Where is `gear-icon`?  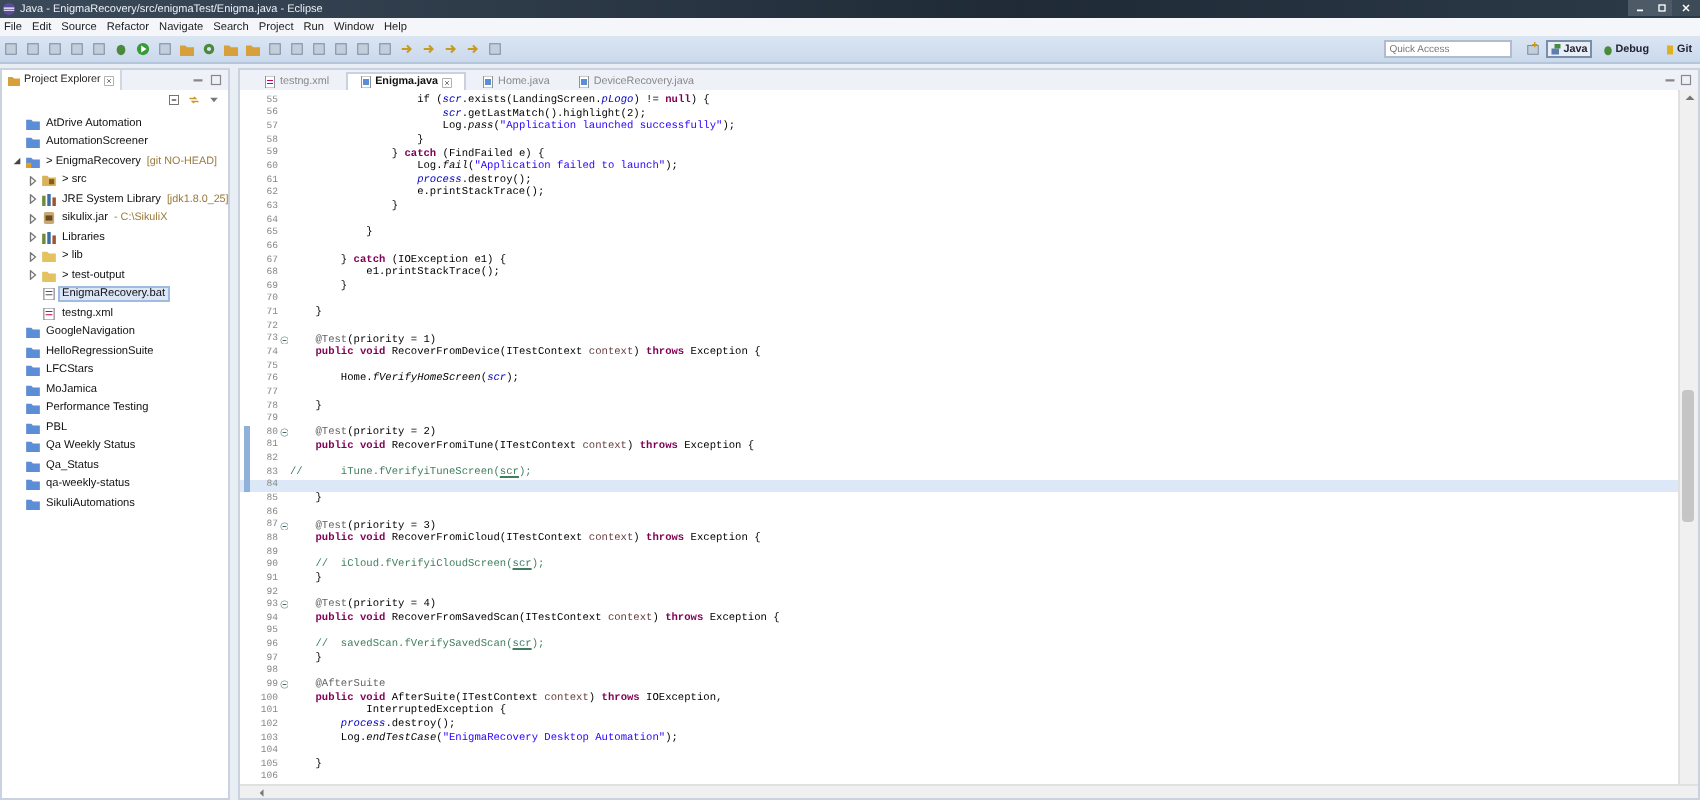 gear-icon is located at coordinates (209, 49).